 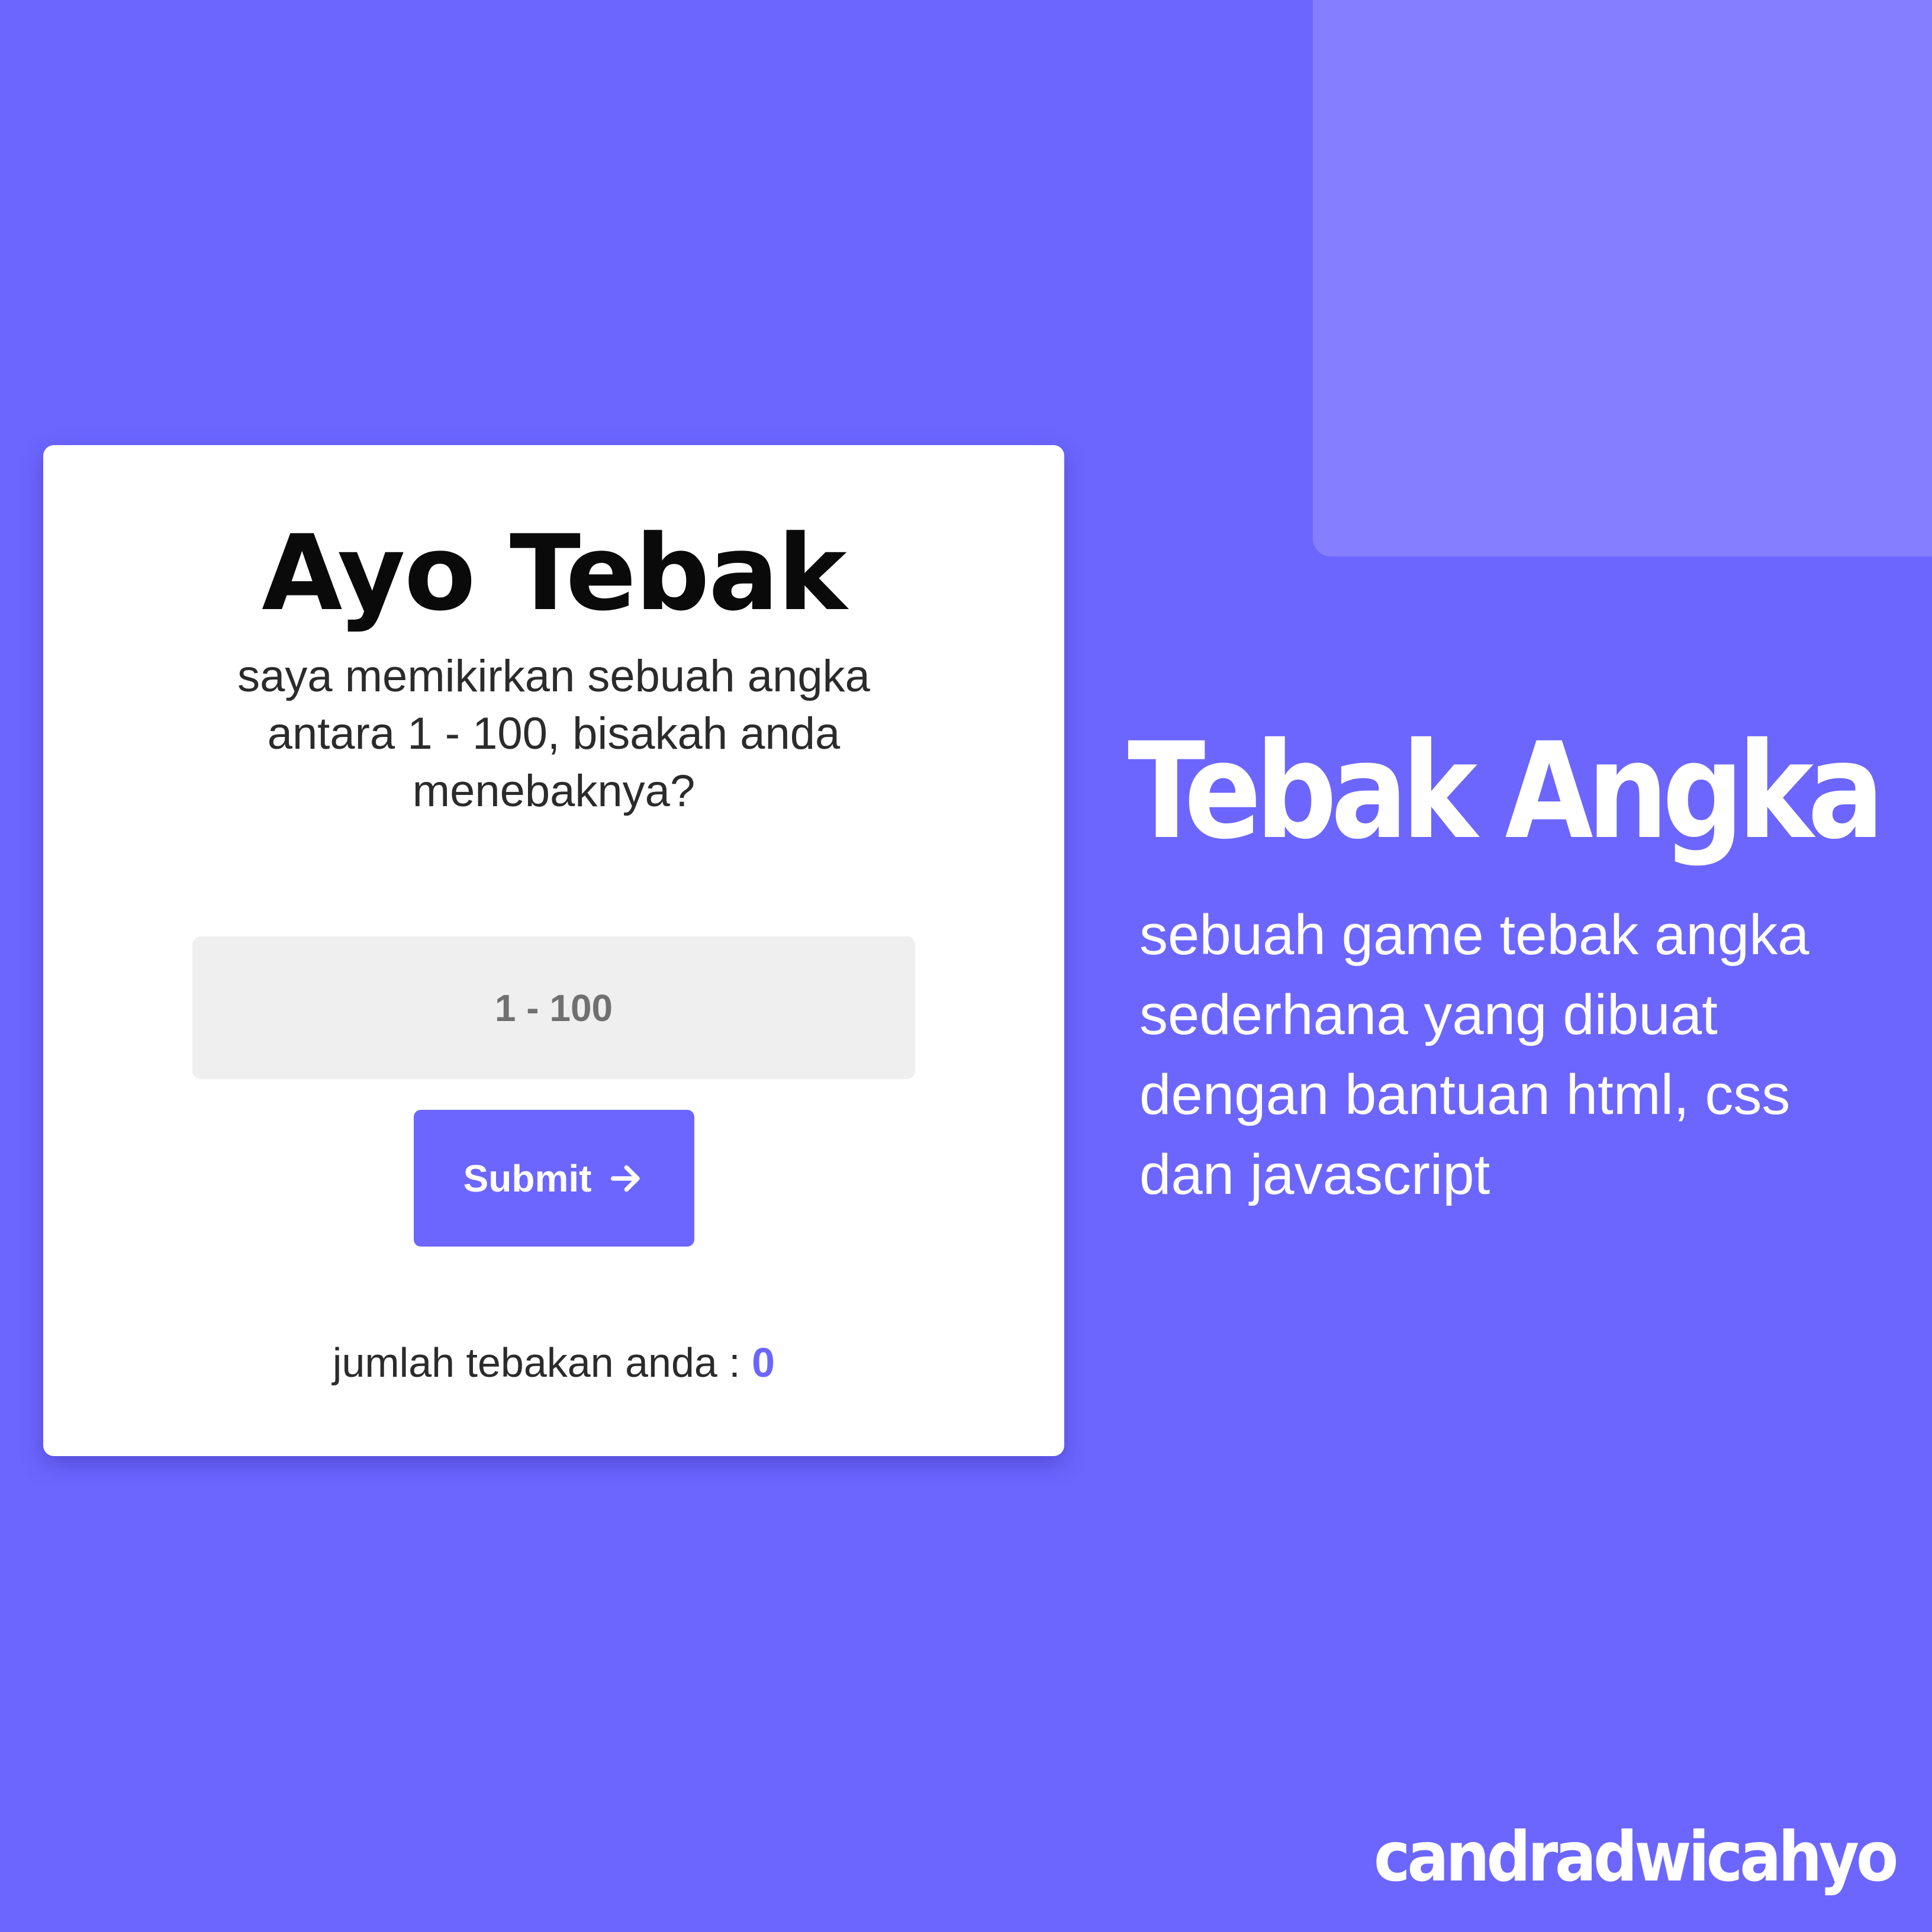 What do you see at coordinates (555, 573) in the screenshot?
I see `game-title: Ayo Tebak` at bounding box center [555, 573].